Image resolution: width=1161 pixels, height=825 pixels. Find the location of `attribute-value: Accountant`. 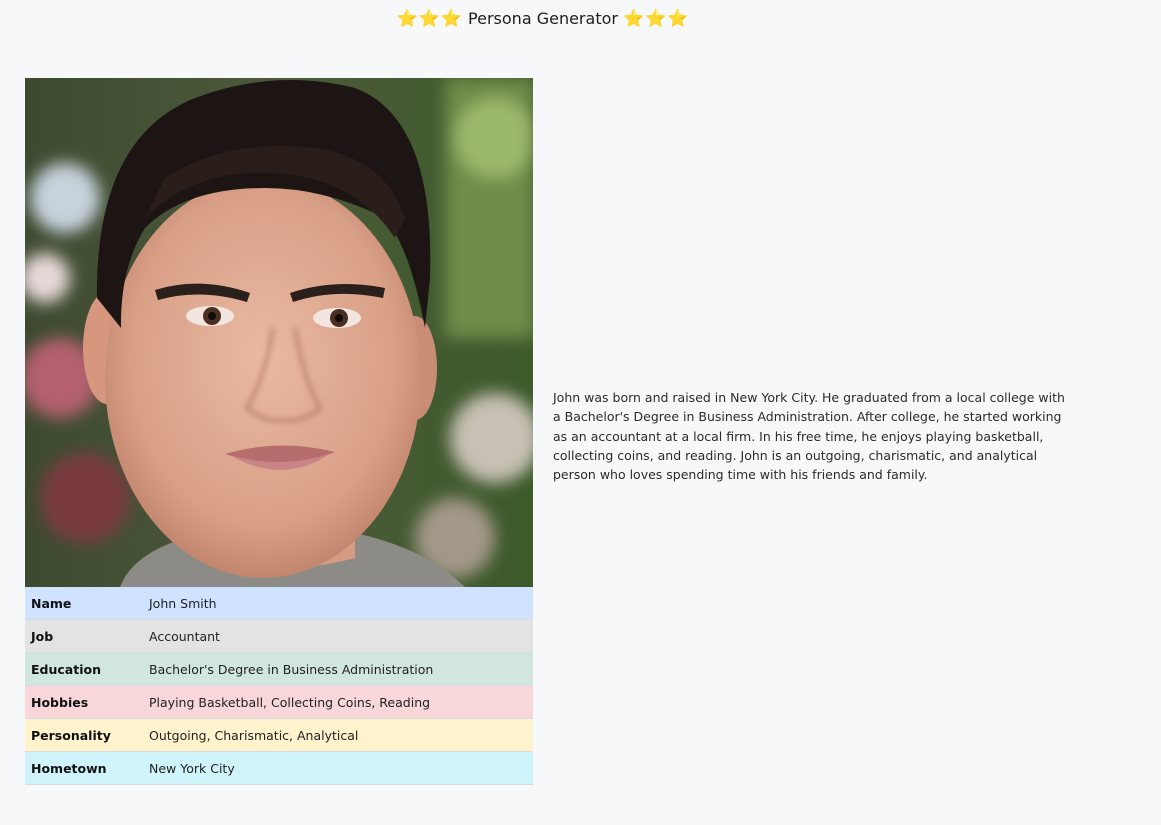

attribute-value: Accountant is located at coordinates (338, 636).